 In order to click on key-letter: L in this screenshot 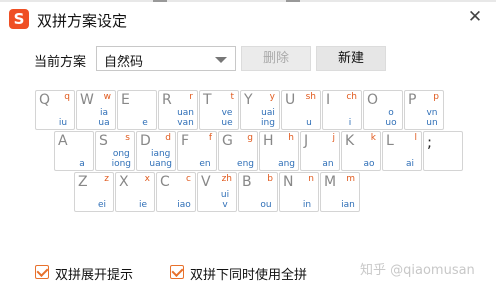, I will do `click(390, 141)`.